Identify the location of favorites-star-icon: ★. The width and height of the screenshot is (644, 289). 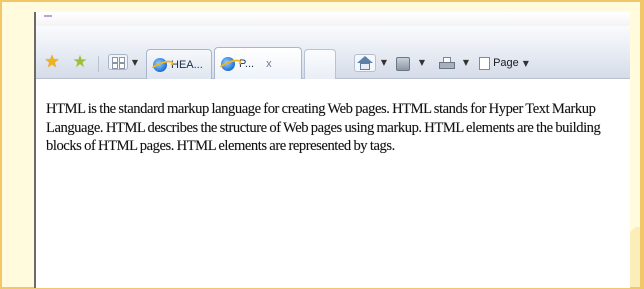
(52, 62).